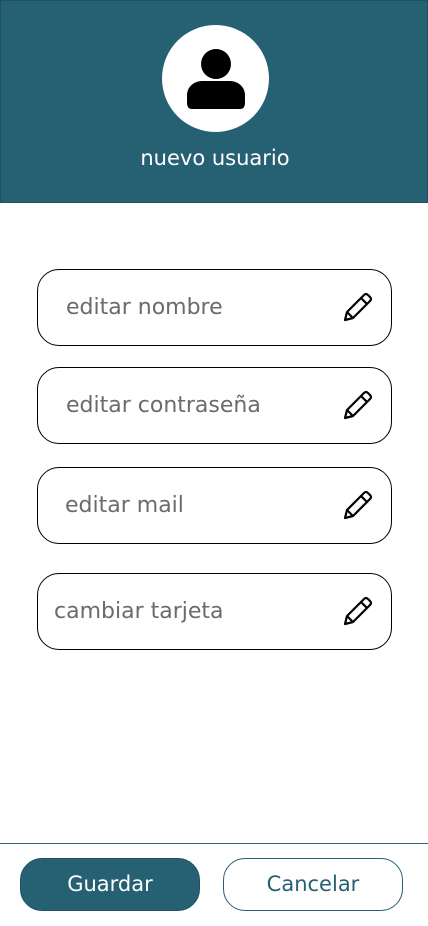  I want to click on cancel-button: Cancelar, so click(313, 884).